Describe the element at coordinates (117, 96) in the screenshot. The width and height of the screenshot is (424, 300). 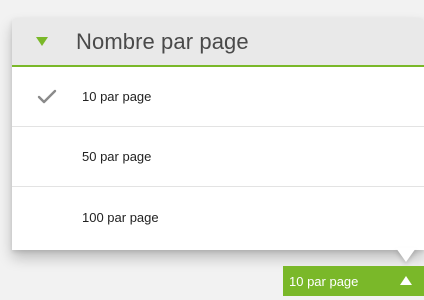
I see `option-label: 10 par page` at that location.